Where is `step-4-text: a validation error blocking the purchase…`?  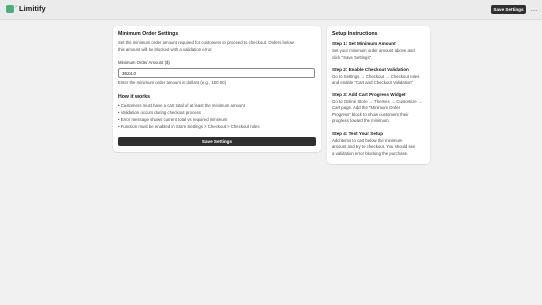
step-4-text: a validation error blocking the purchase… is located at coordinates (370, 153).